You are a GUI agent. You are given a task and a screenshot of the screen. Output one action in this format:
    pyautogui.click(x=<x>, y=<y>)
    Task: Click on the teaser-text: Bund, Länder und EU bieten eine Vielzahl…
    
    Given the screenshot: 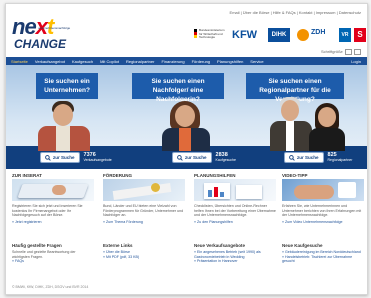 What is the action you would take?
    pyautogui.click(x=143, y=211)
    